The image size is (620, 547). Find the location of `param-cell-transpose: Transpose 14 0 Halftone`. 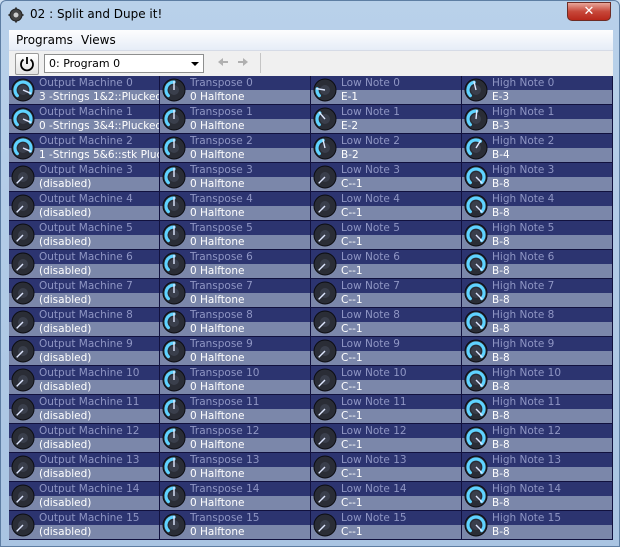

param-cell-transpose: Transpose 14 0 Halftone is located at coordinates (235, 496).